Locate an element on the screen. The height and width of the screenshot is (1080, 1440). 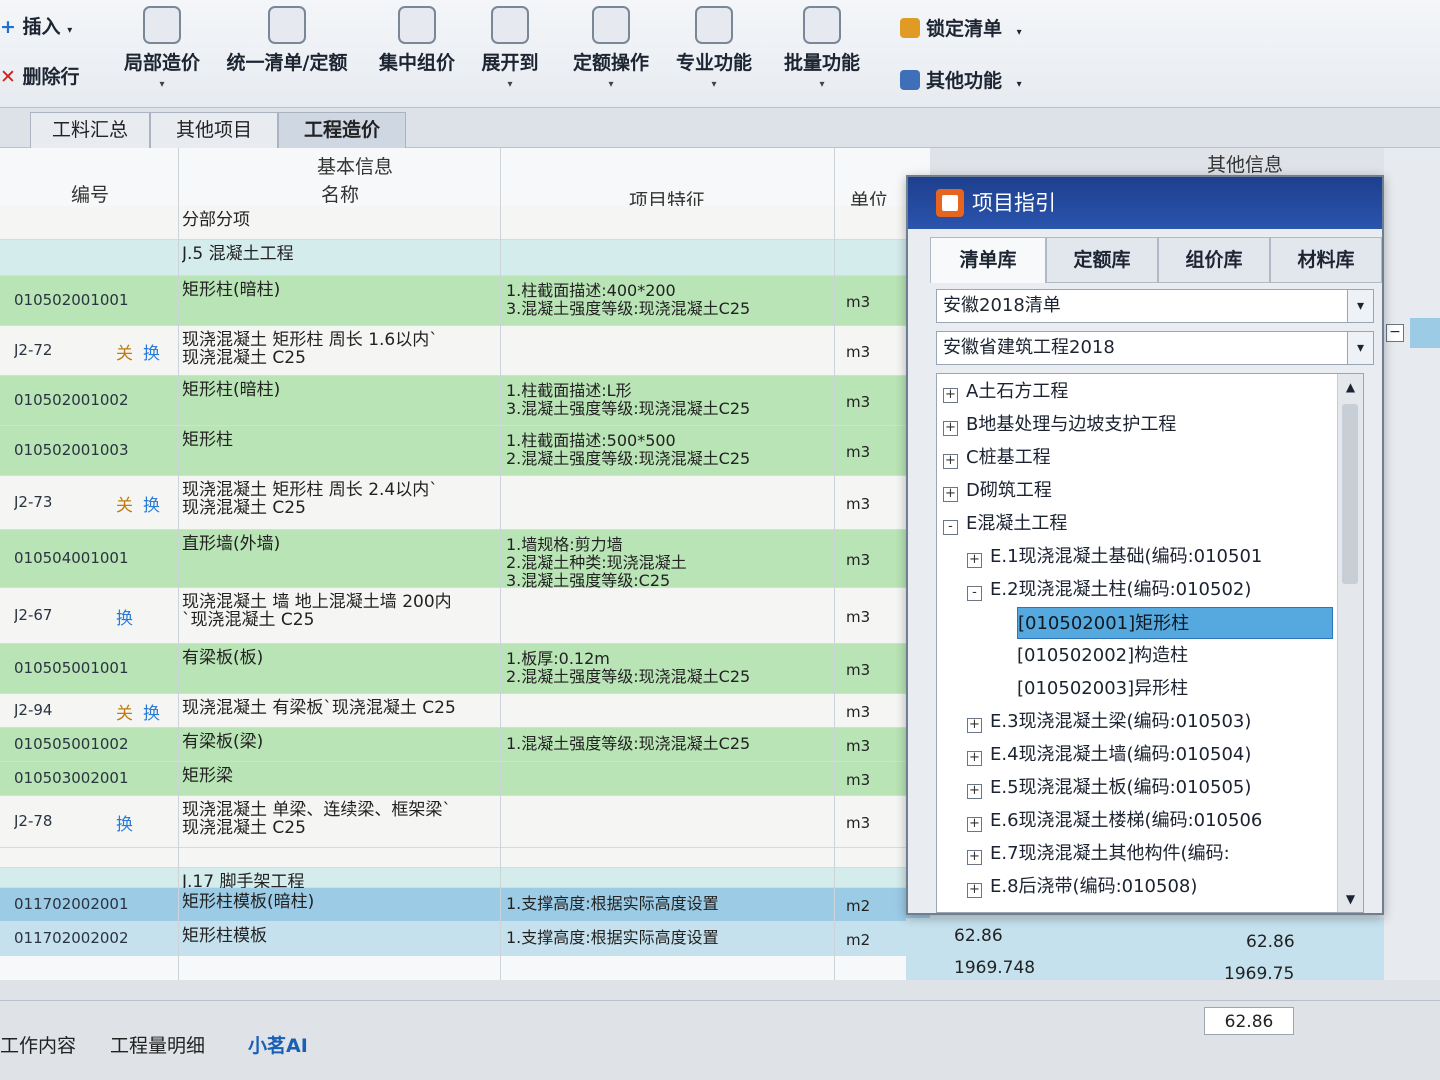
column-header-name: 名称 is located at coordinates (340, 193).